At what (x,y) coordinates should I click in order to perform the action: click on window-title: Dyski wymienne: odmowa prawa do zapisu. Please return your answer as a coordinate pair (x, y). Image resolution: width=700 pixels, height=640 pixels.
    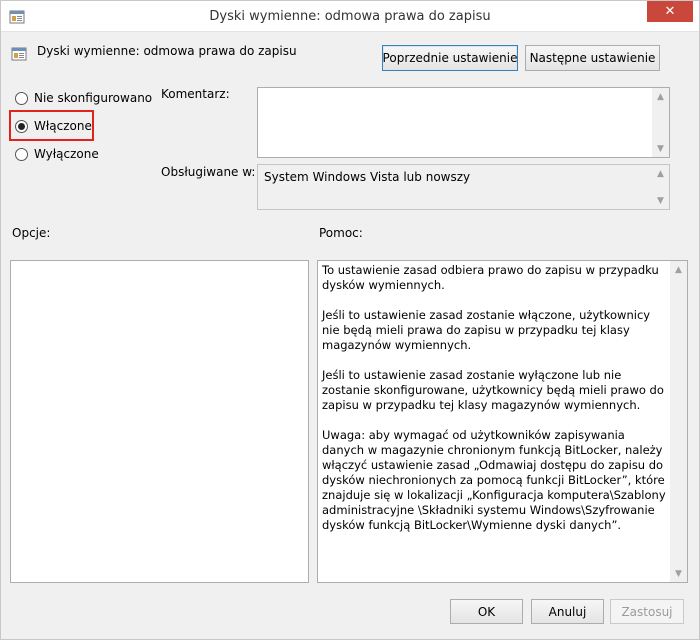
    Looking at the image, I should click on (350, 16).